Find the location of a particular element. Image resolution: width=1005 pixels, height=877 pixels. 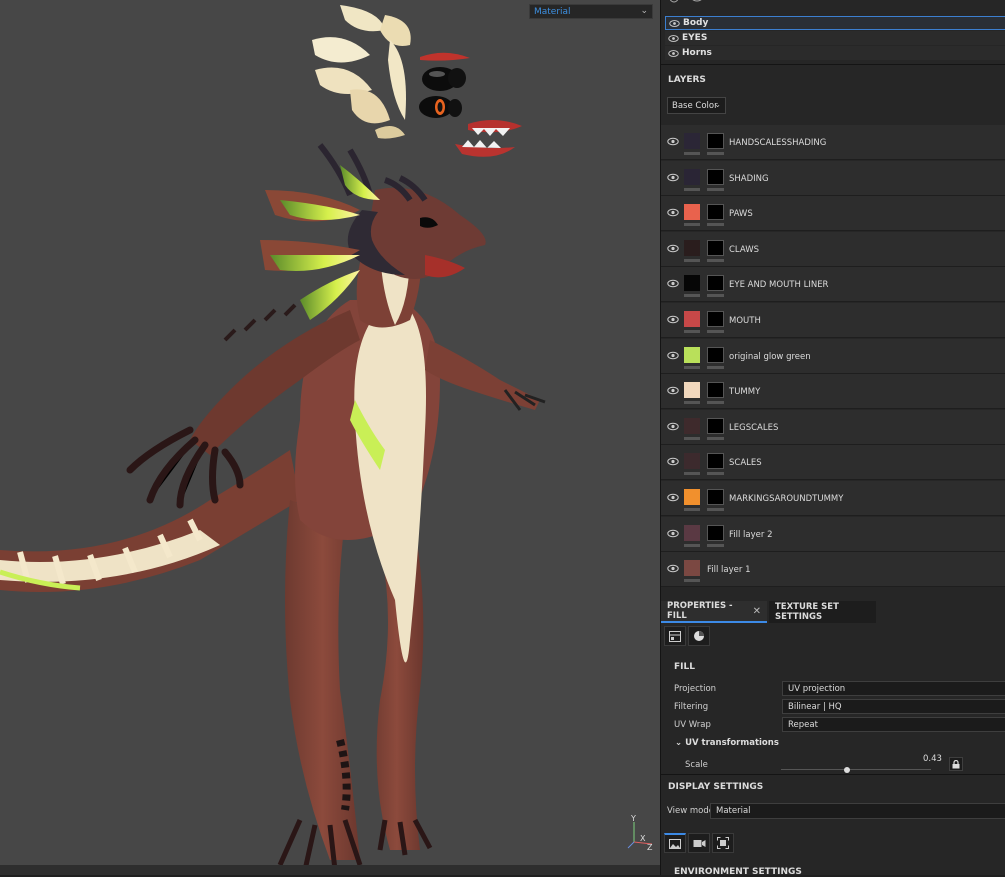

display-settings-title: DISPLAY SETTINGS is located at coordinates (716, 787).